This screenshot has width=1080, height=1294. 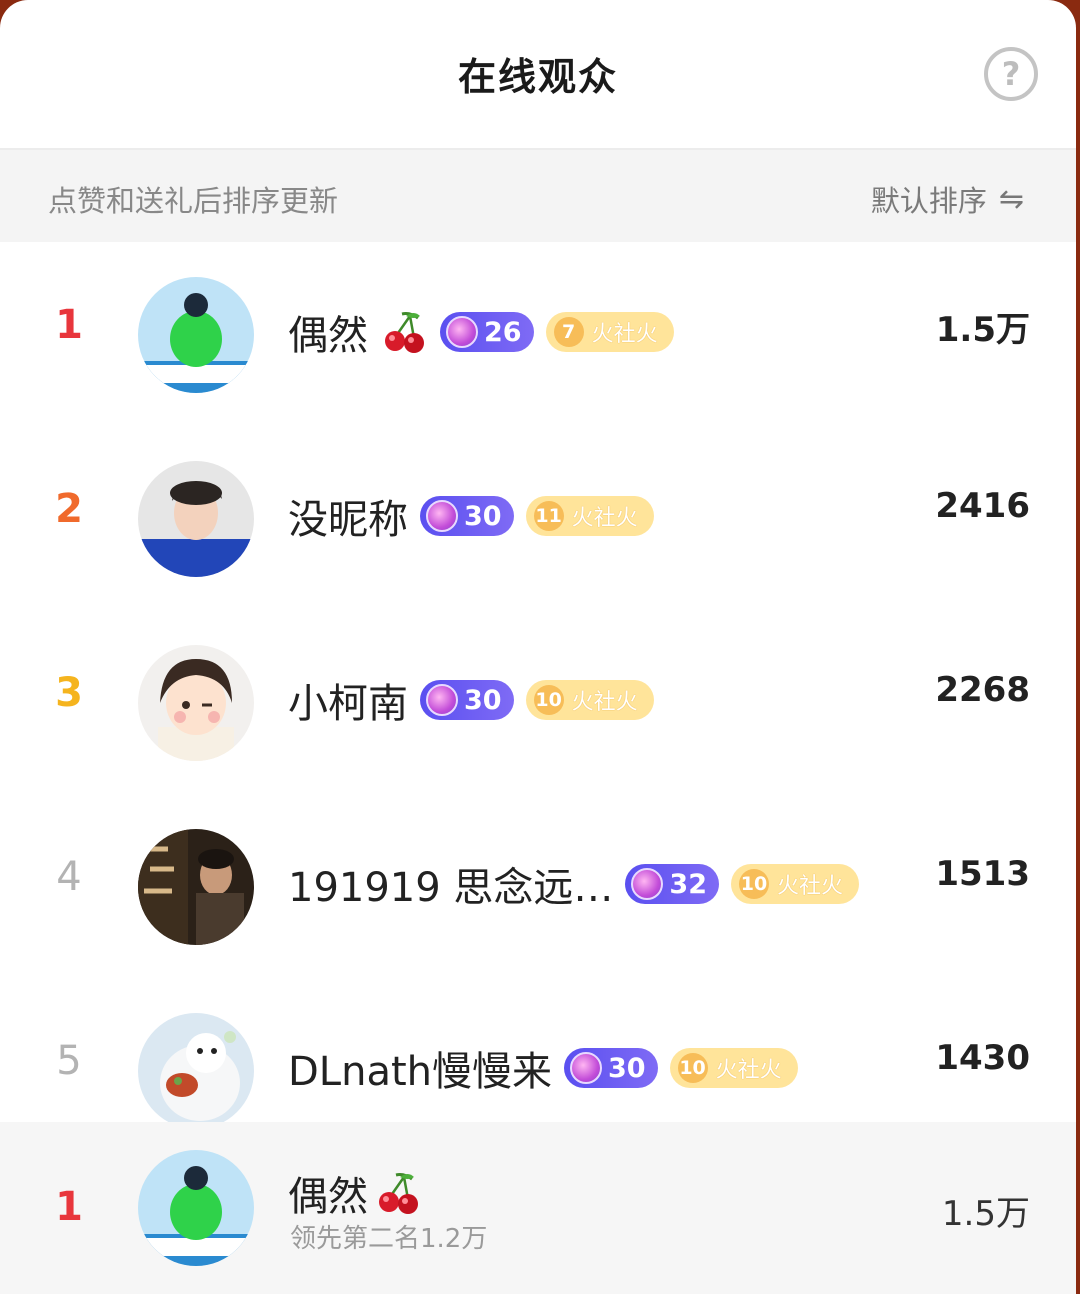 What do you see at coordinates (672, 884) in the screenshot?
I see `user-level-badge: 32` at bounding box center [672, 884].